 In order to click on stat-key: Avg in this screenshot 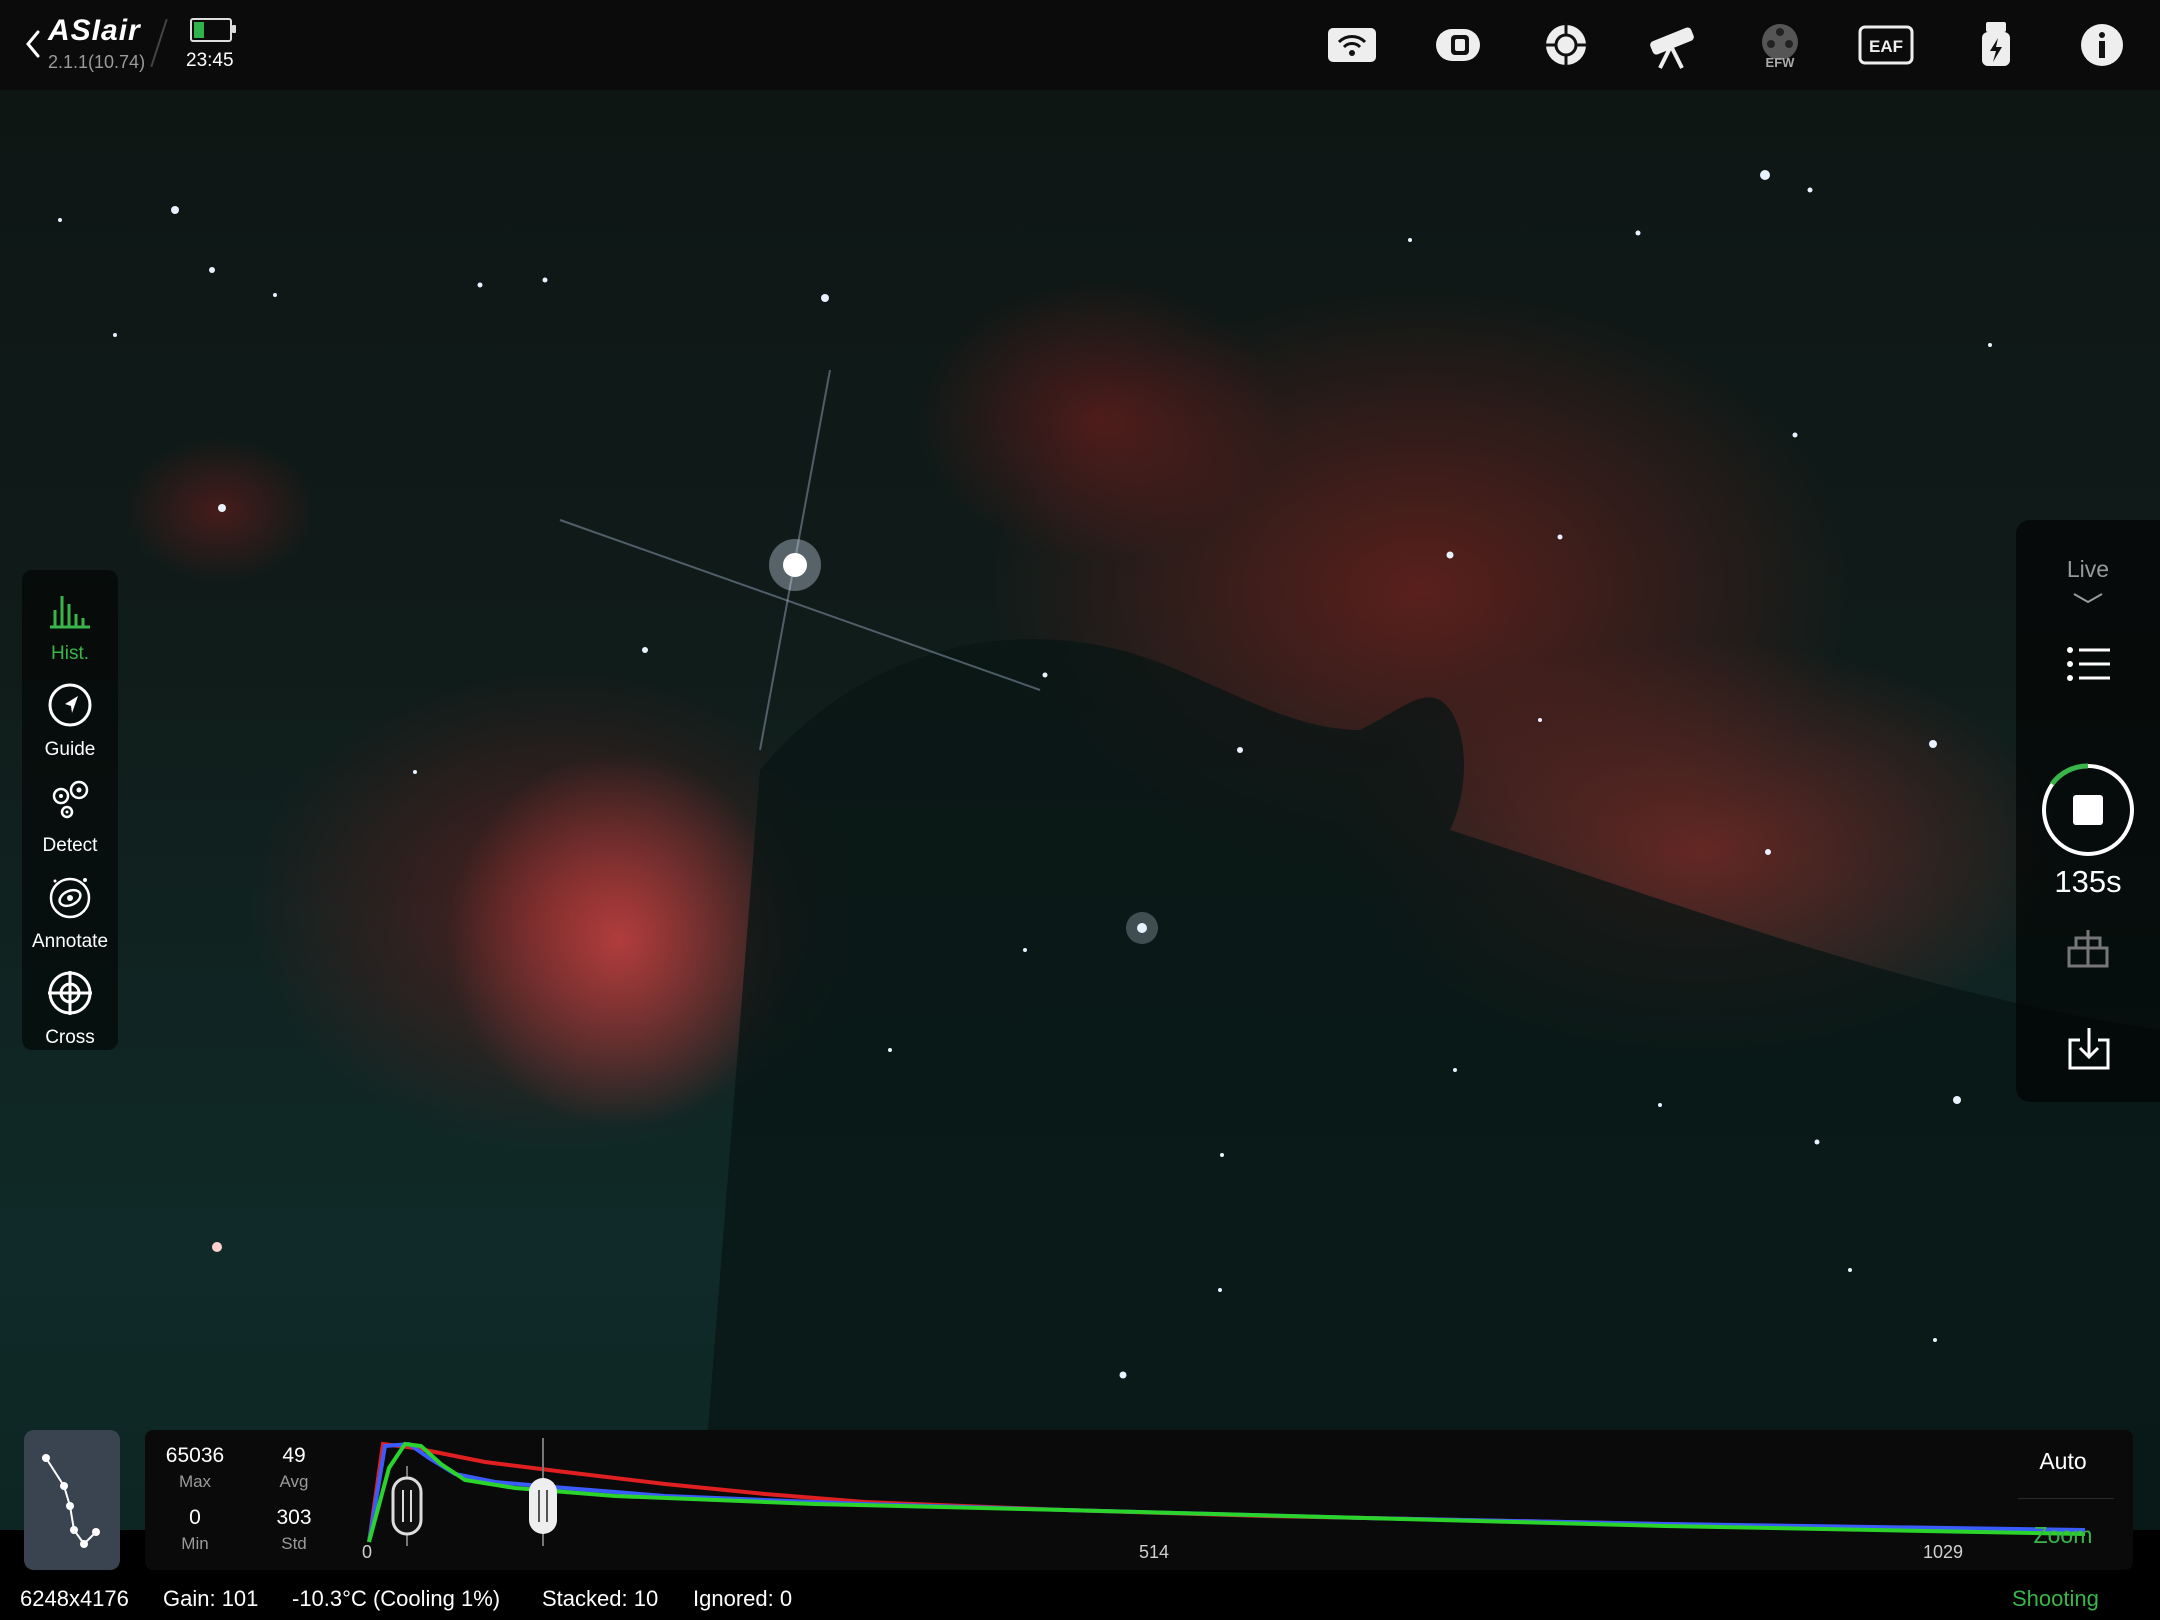, I will do `click(294, 1481)`.